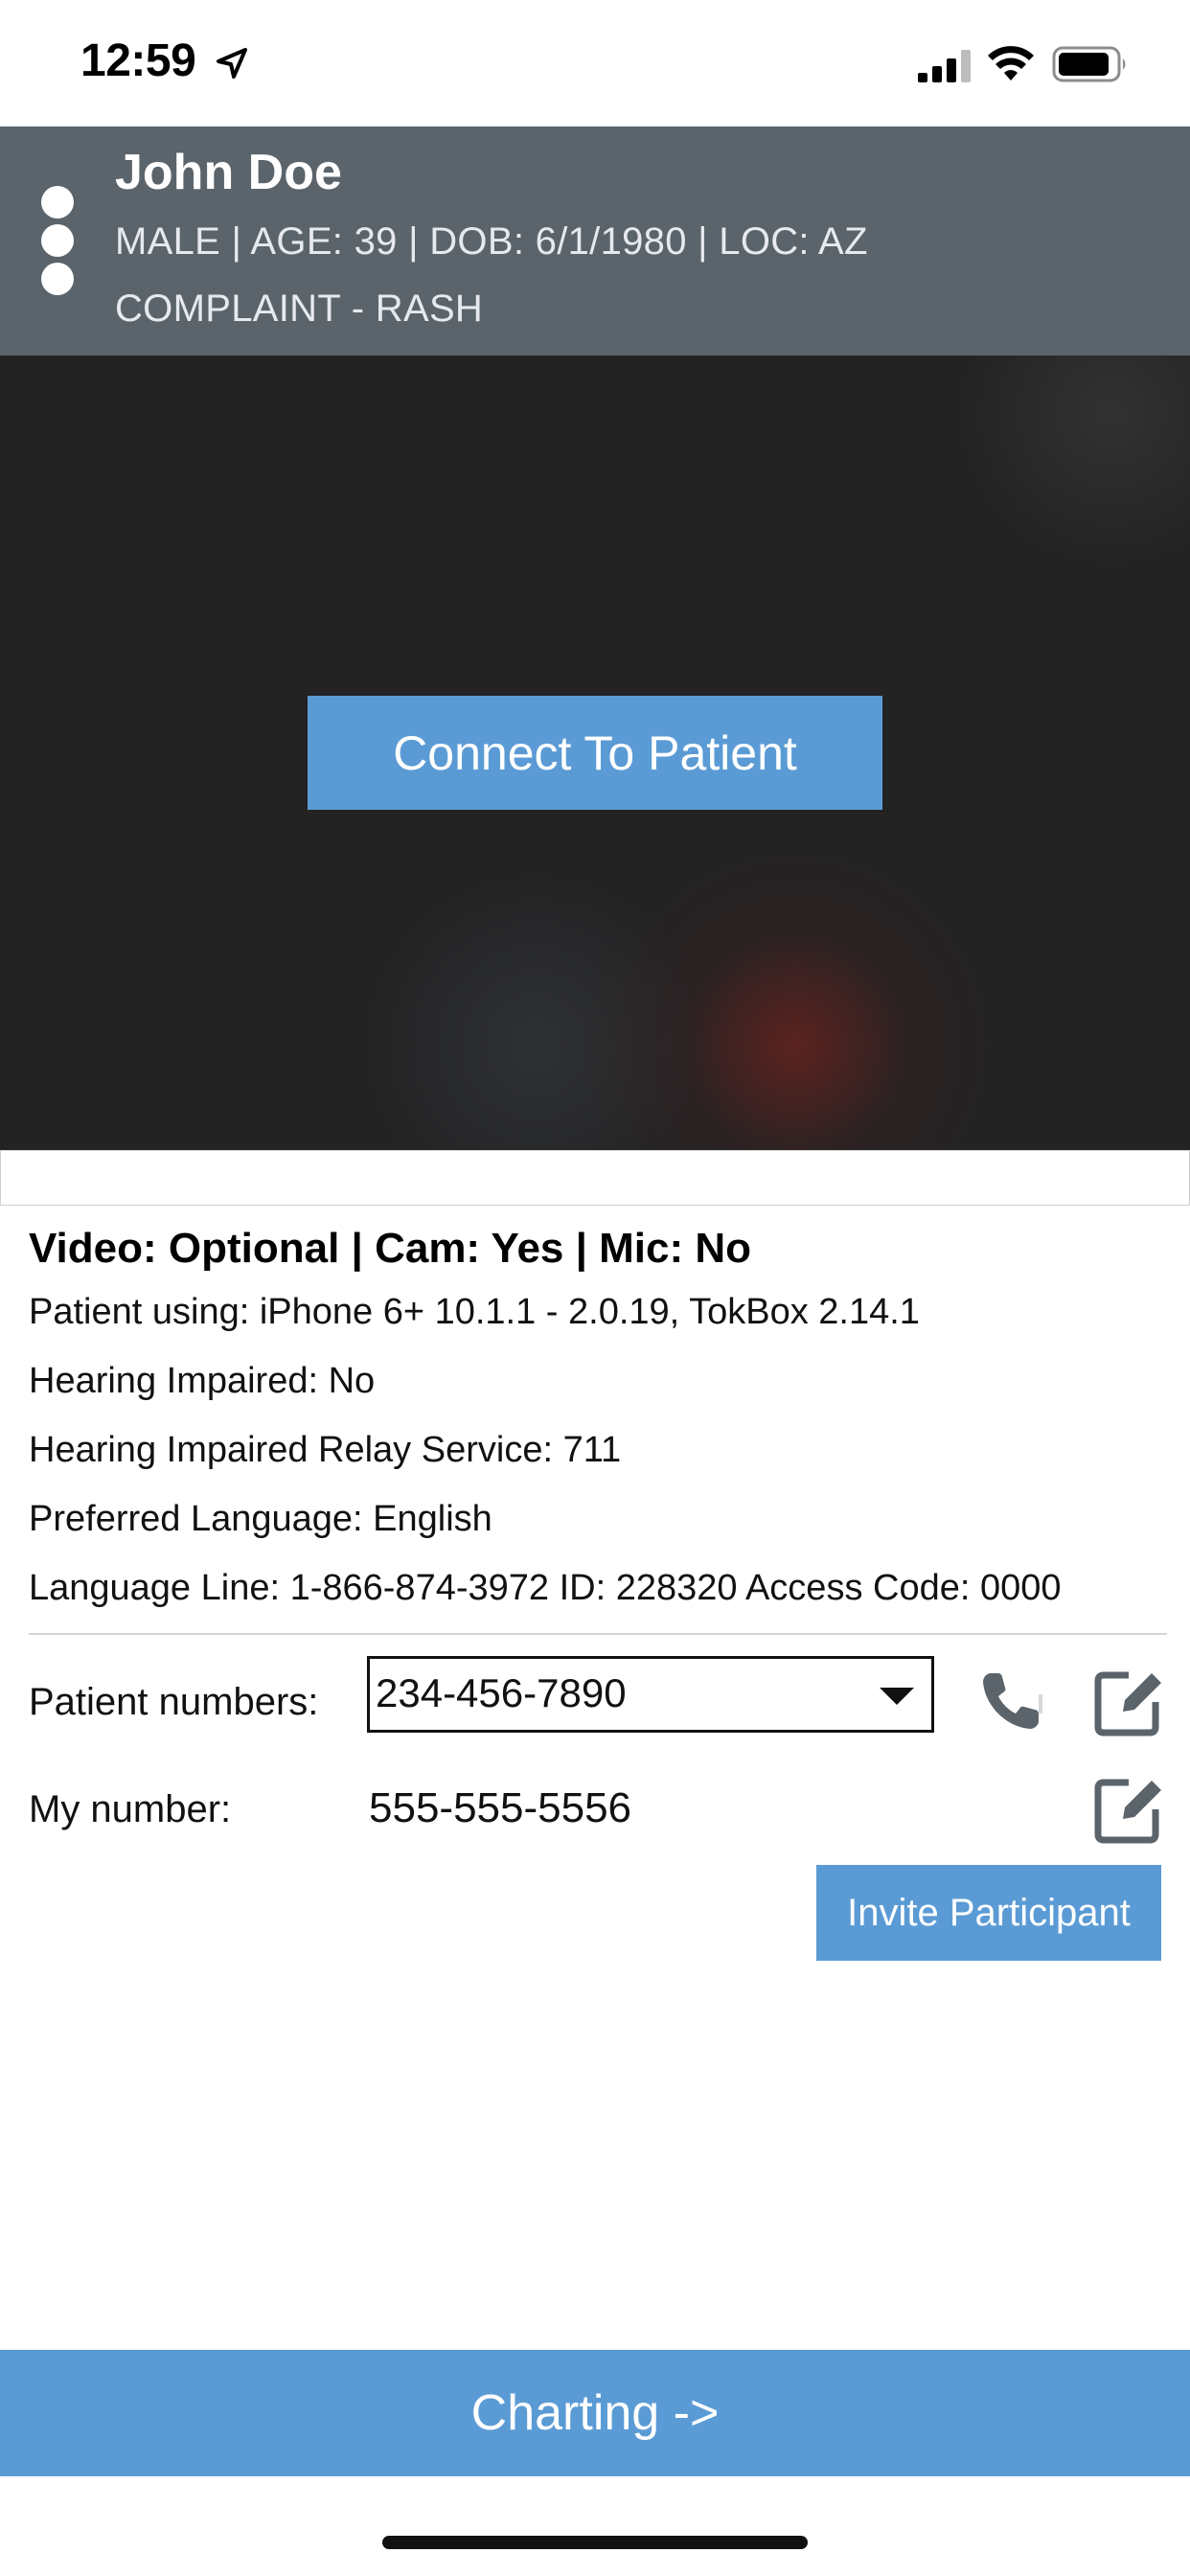  Describe the element at coordinates (595, 63) in the screenshot. I see `status-bar: 12:59` at that location.